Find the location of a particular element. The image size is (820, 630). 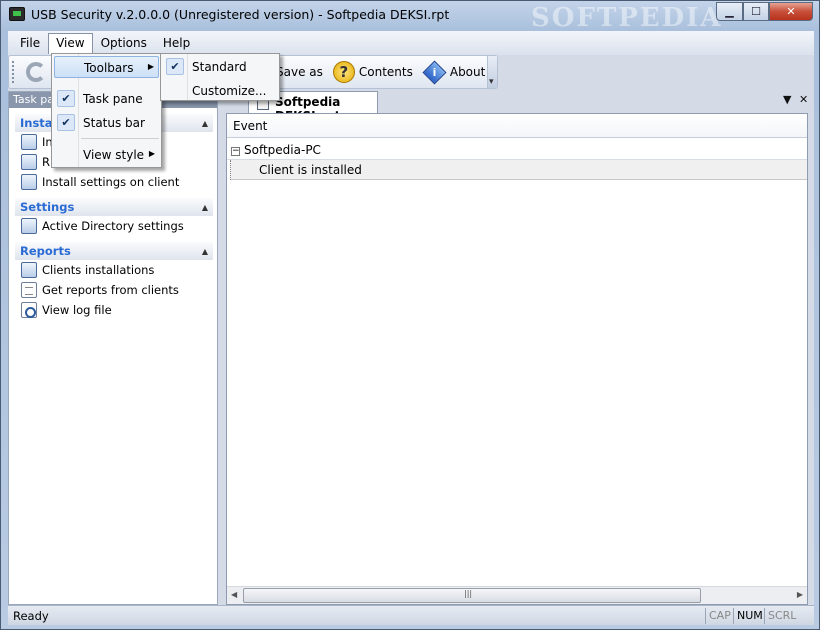

toolbar-grip is located at coordinates (14, 72).